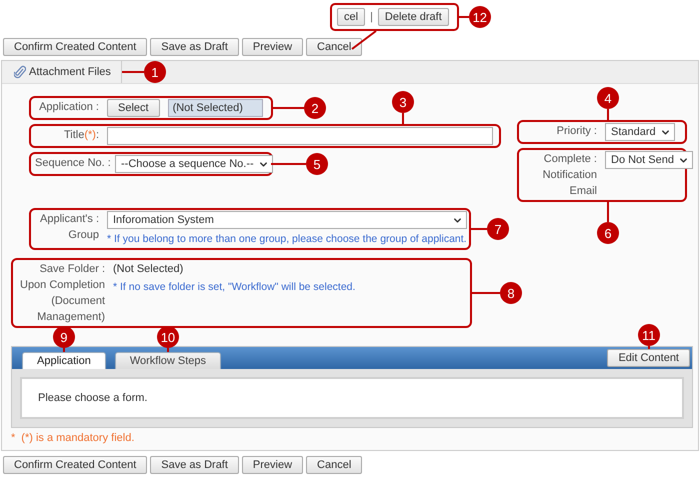 The image size is (700, 486). I want to click on callout-number: 7, so click(498, 229).